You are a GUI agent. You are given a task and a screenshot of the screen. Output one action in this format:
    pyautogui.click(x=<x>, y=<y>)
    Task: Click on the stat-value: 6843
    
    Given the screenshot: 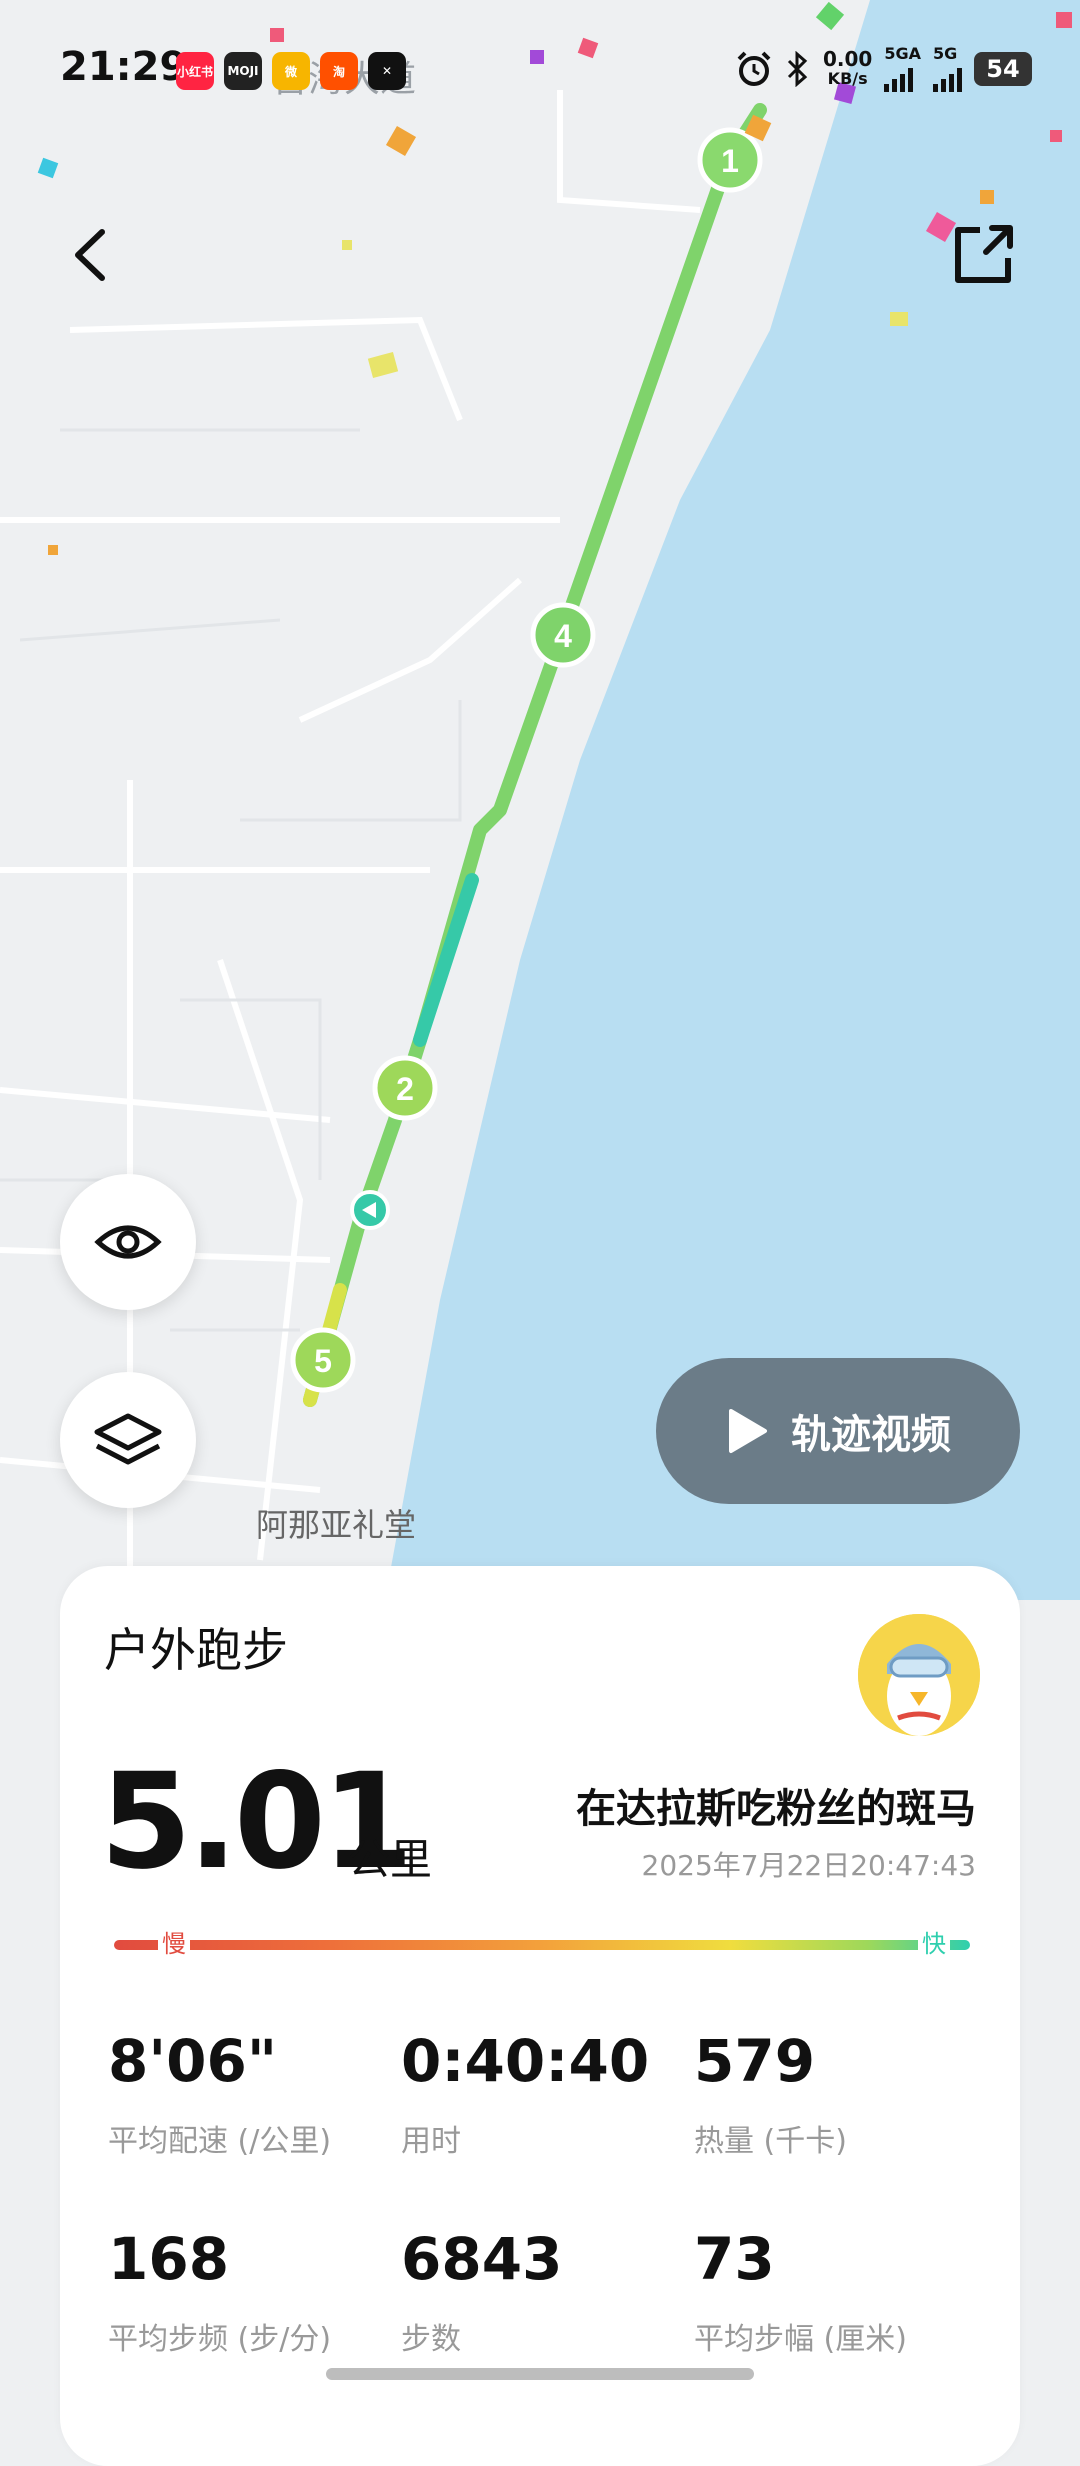 What is the action you would take?
    pyautogui.click(x=482, y=2259)
    